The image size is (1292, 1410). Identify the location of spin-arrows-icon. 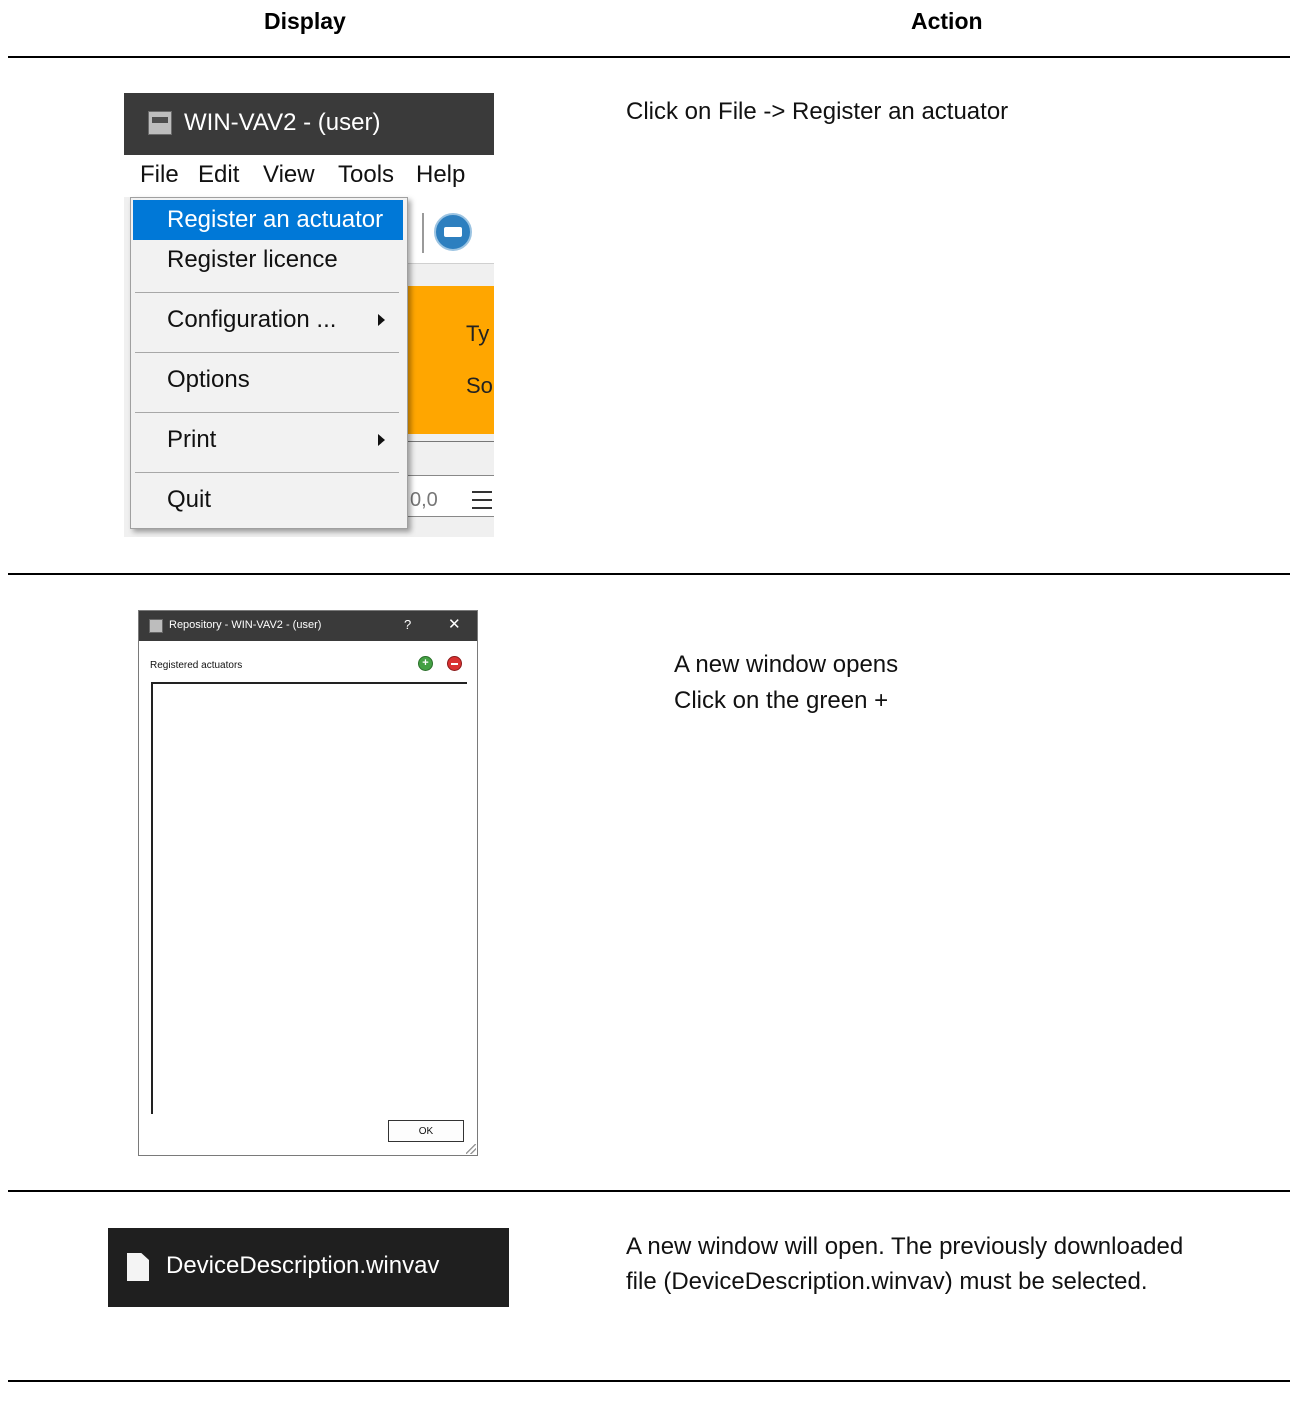
(482, 500).